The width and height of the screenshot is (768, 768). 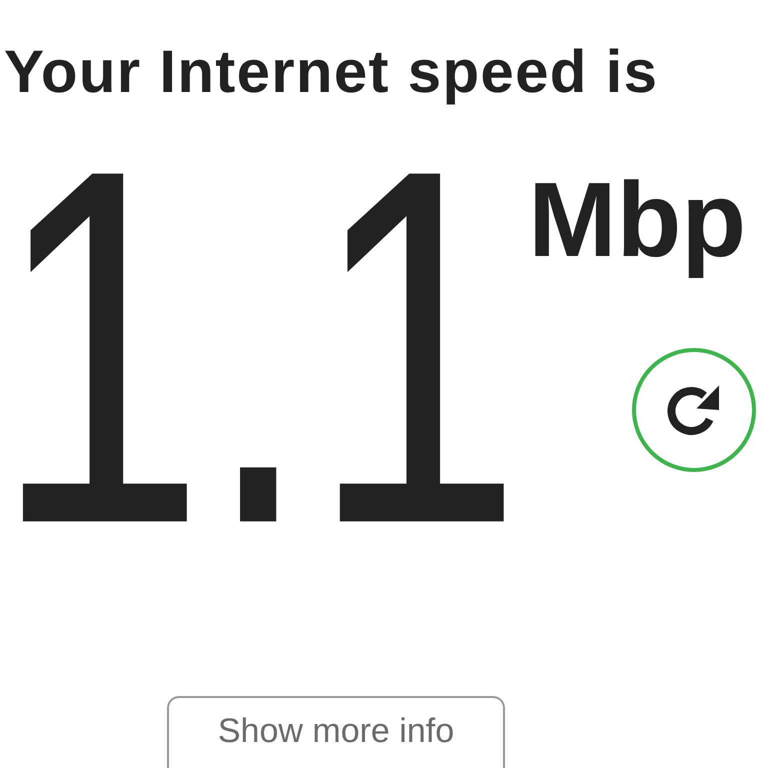 What do you see at coordinates (637, 220) in the screenshot?
I see `speed-unit: Mbp` at bounding box center [637, 220].